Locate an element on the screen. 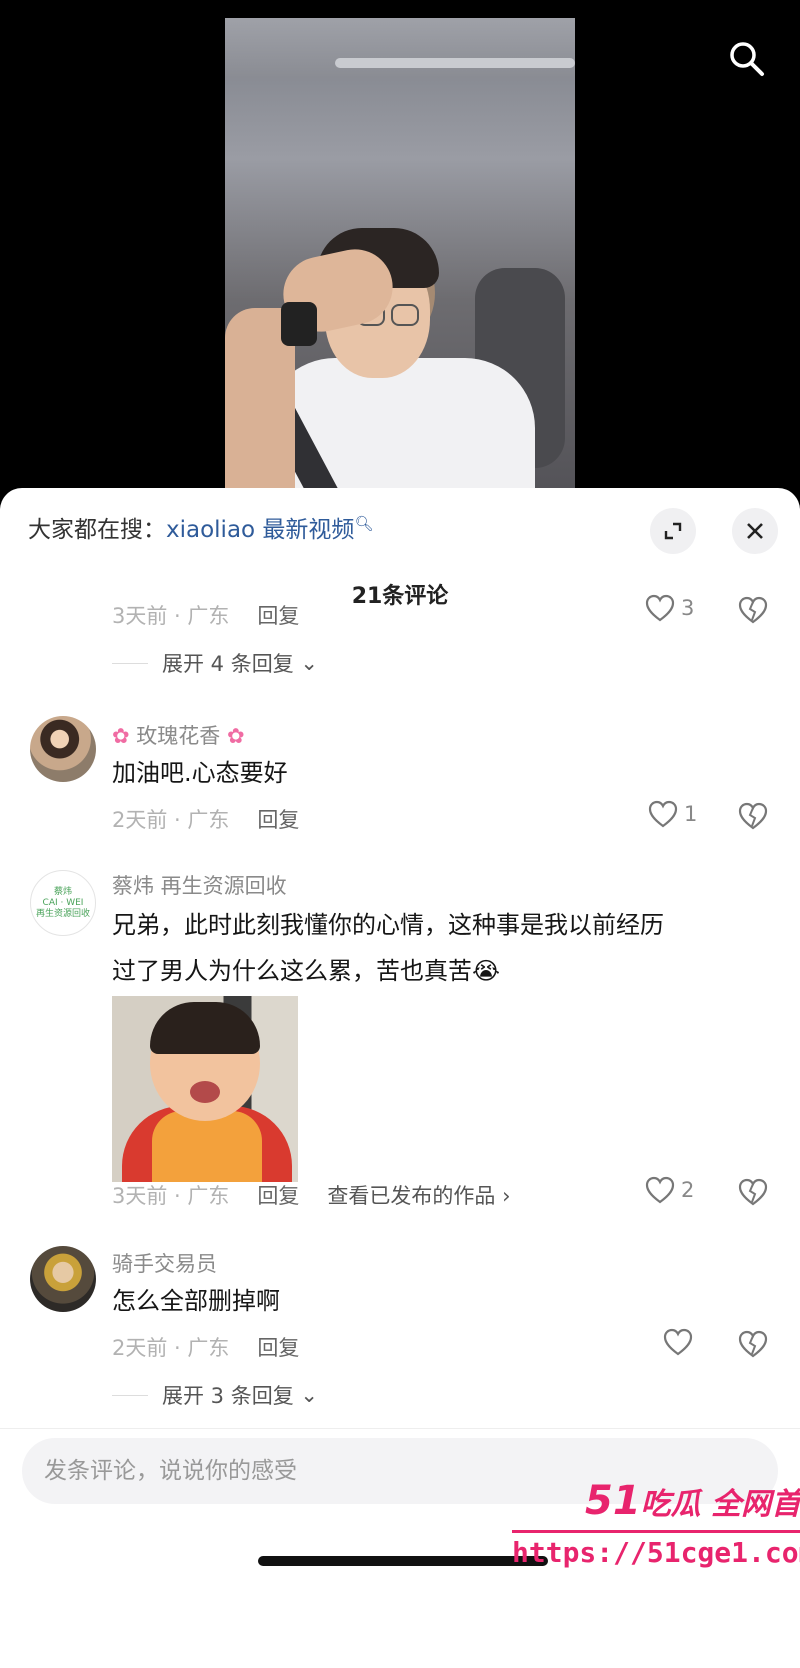  watermark-brand-number: 51 is located at coordinates (613, 1501).